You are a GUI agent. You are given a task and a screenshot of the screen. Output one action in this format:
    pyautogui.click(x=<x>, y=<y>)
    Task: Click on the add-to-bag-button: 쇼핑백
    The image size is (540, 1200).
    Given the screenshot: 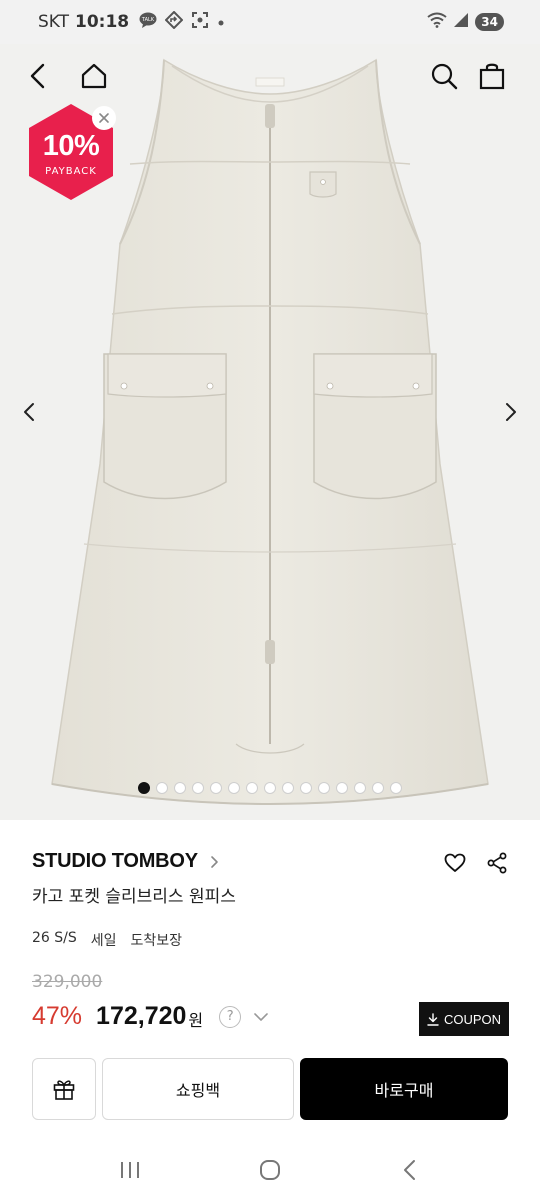 What is the action you would take?
    pyautogui.click(x=198, y=1089)
    